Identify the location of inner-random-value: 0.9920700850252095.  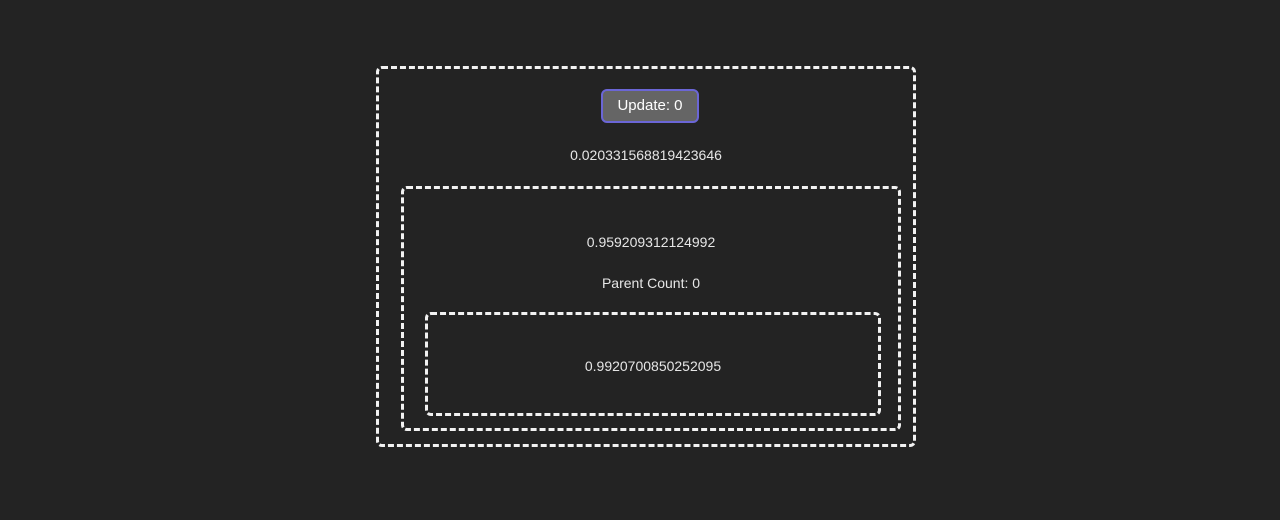
(653, 366).